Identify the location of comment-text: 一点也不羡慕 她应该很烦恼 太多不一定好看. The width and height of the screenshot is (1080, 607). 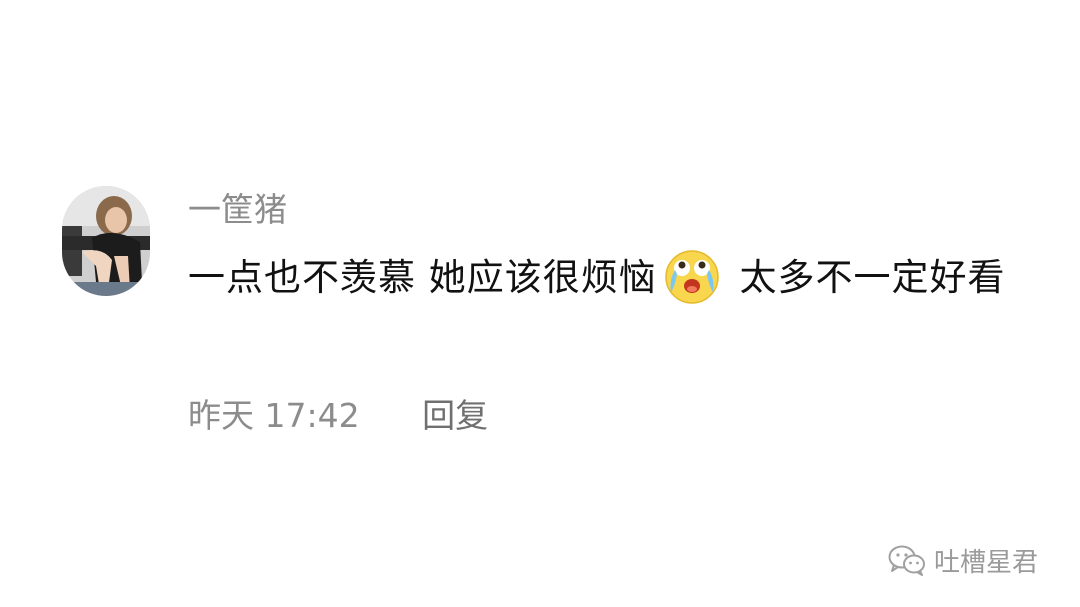
(613, 277).